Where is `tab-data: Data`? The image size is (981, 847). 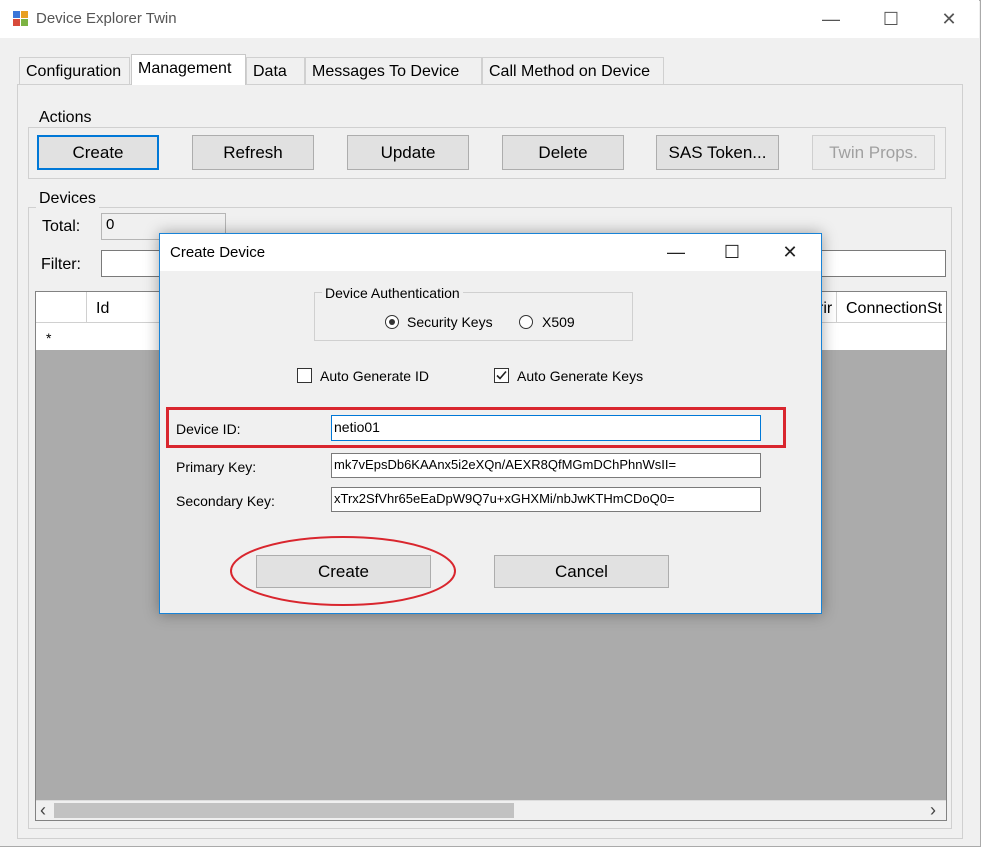 tab-data: Data is located at coordinates (275, 70).